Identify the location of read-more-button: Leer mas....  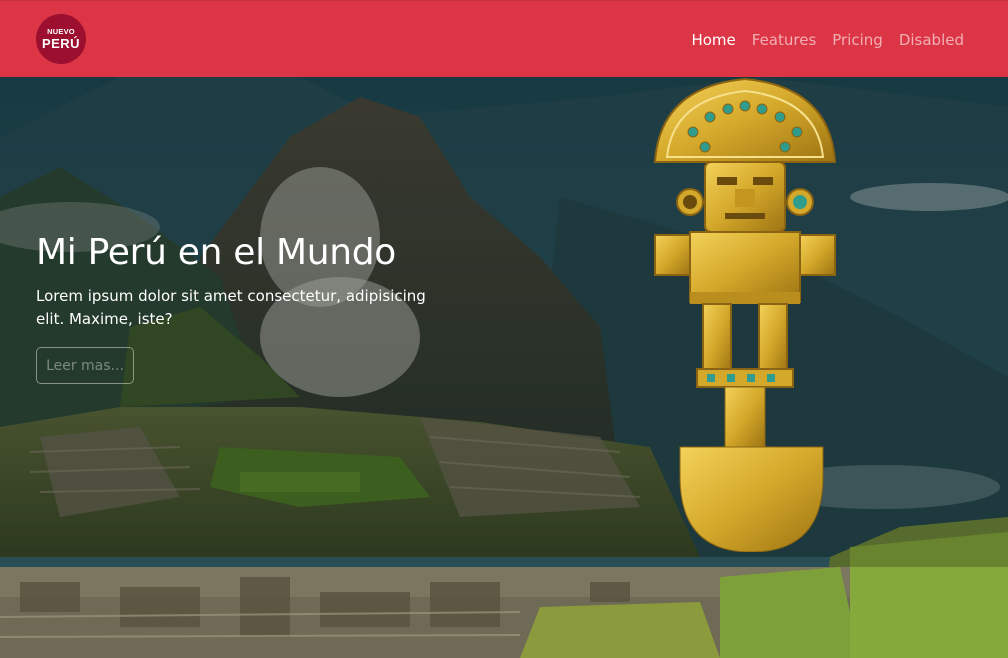
(85, 365).